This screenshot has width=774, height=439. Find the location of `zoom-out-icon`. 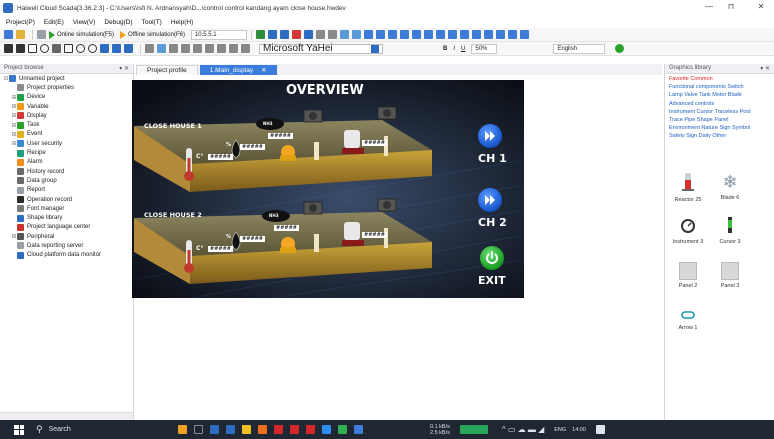

zoom-out-icon is located at coordinates (161, 48).